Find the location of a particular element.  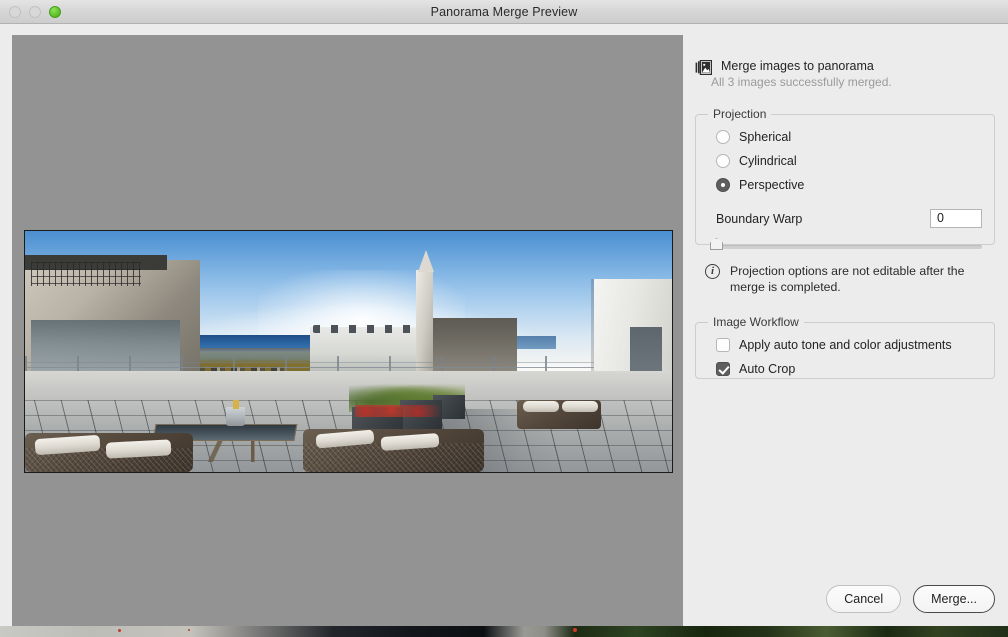

minimize-button-icon is located at coordinates (35, 11).